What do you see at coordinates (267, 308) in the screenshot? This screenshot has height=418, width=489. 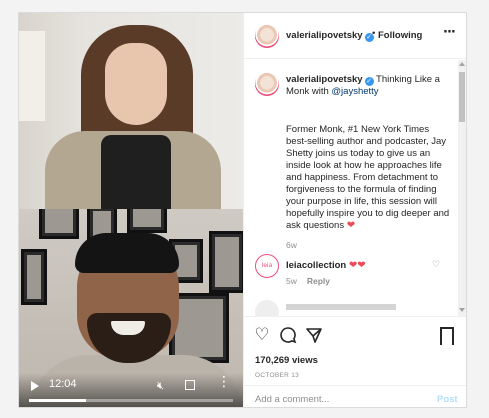 I see `commenter-avatar` at bounding box center [267, 308].